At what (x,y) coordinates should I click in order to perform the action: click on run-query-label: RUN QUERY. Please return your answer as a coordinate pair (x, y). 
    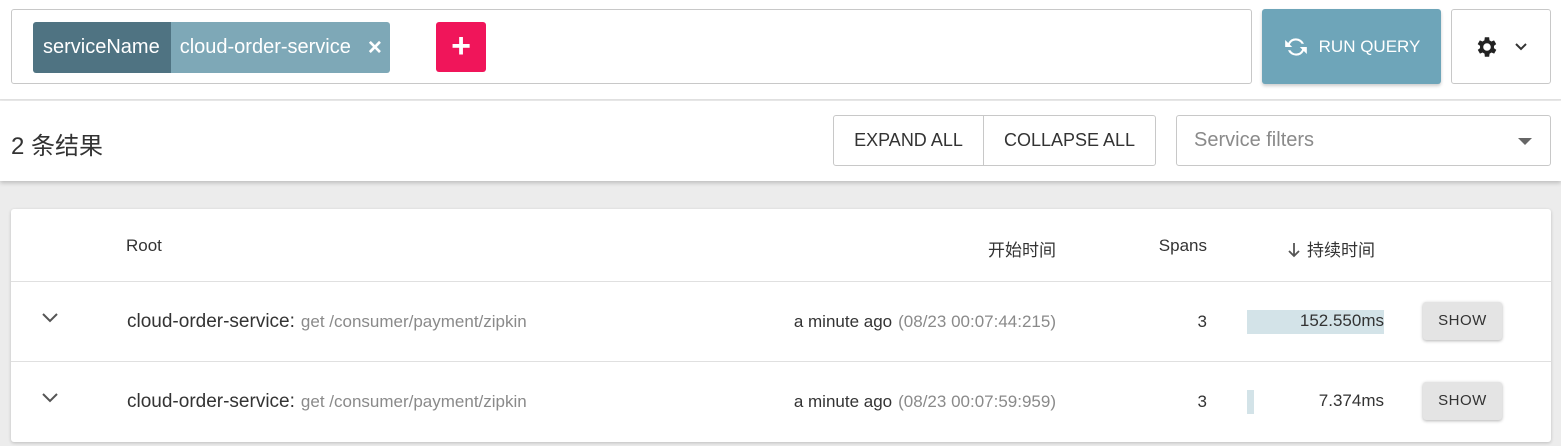
    Looking at the image, I should click on (1369, 46).